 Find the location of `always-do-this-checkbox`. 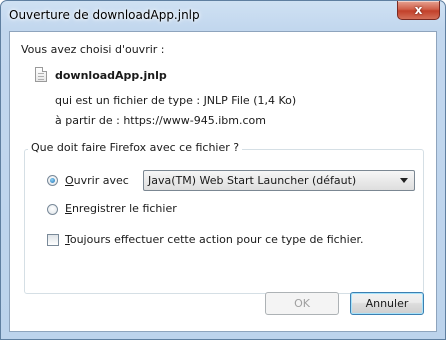

always-do-this-checkbox is located at coordinates (53, 240).